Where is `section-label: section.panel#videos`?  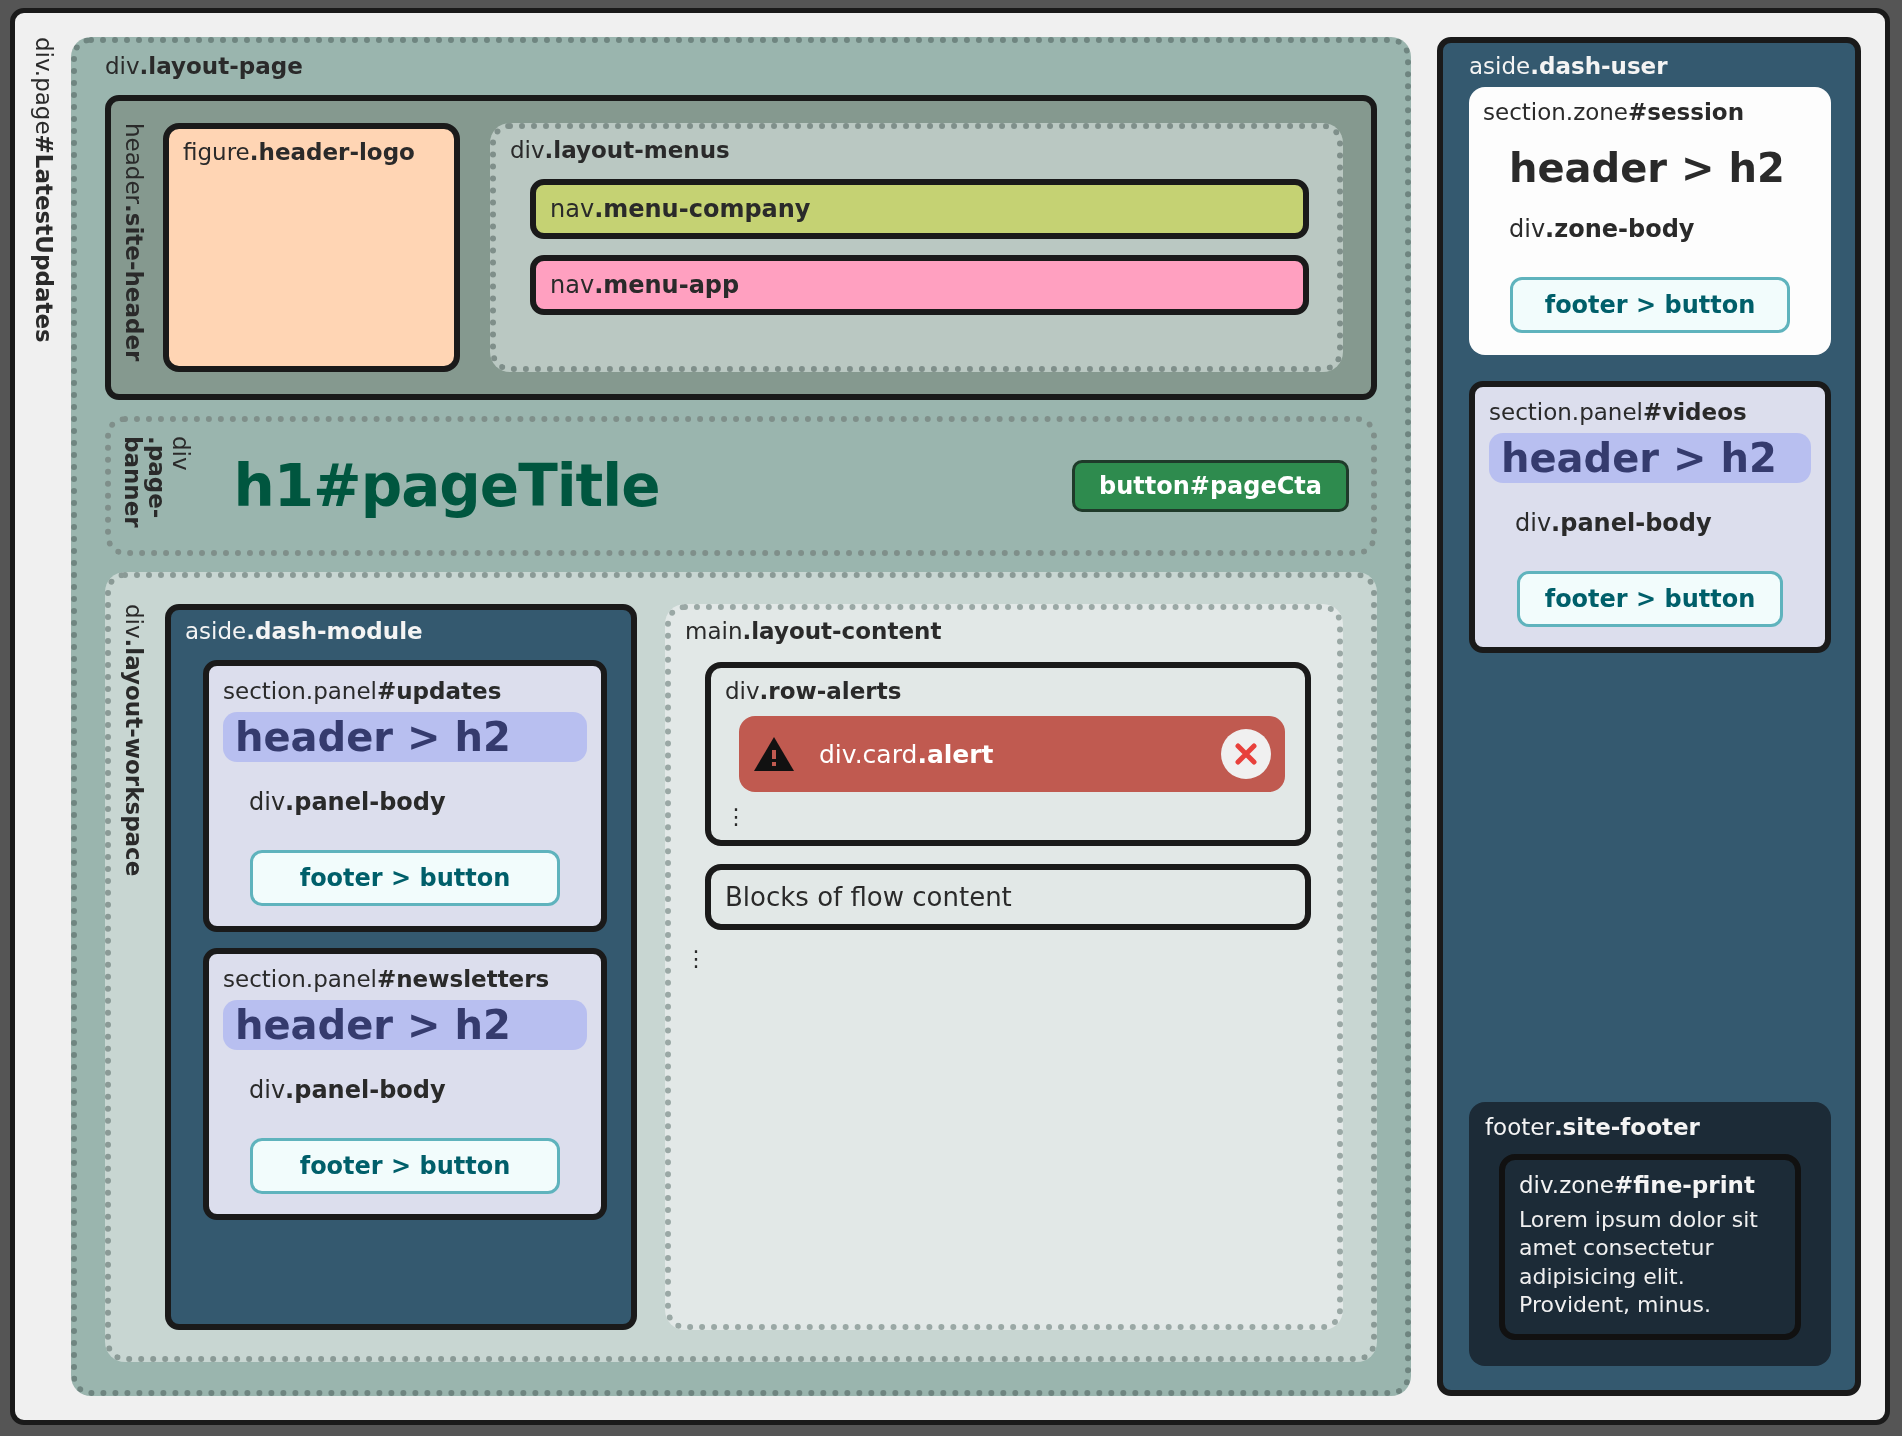
section-label: section.panel#videos is located at coordinates (1618, 412).